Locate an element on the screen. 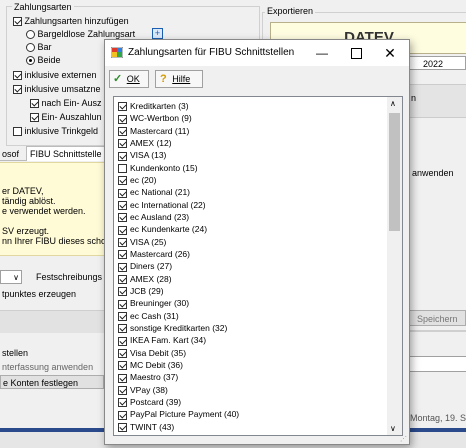  beide-radio: Beide is located at coordinates (43, 60).